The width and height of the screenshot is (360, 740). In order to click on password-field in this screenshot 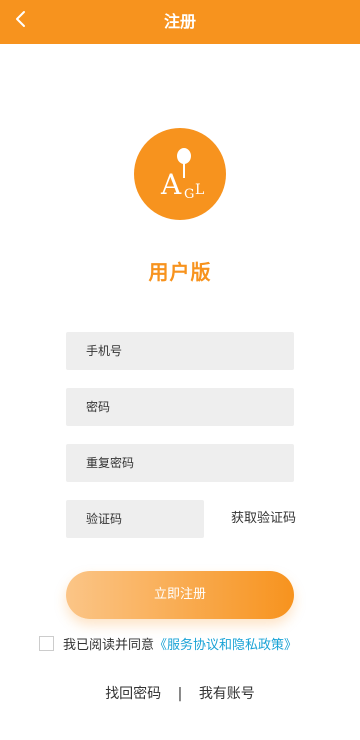, I will do `click(180, 407)`.